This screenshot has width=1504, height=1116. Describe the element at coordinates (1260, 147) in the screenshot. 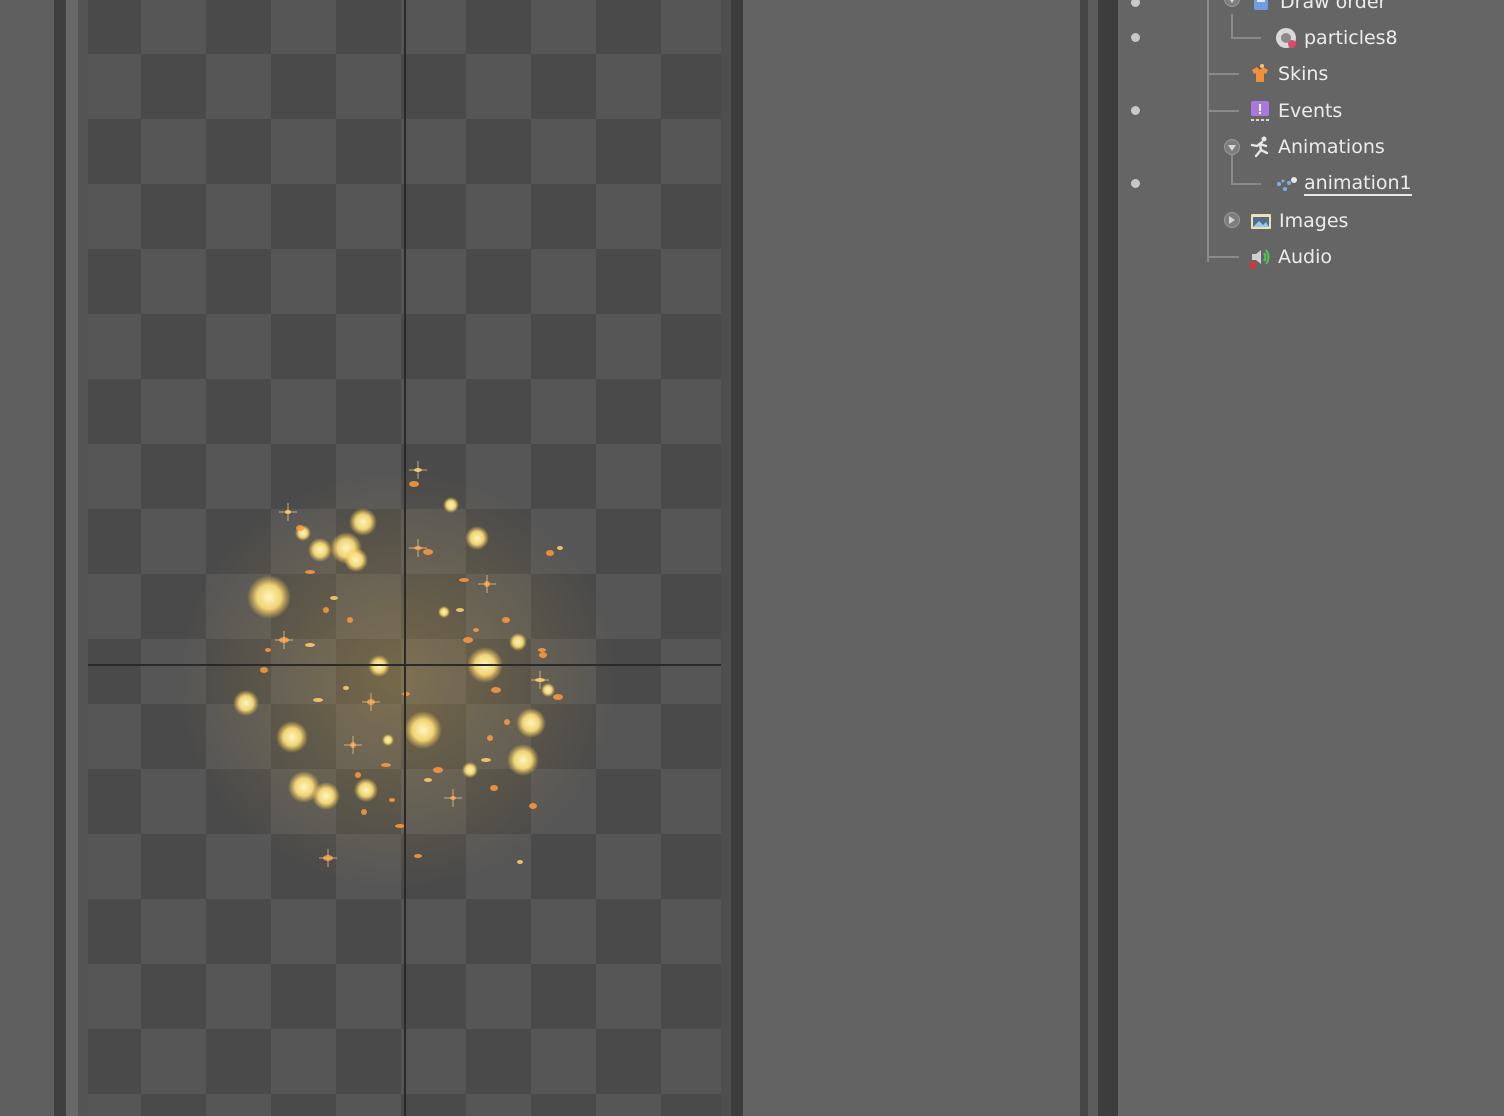

I see `animations-icon` at that location.